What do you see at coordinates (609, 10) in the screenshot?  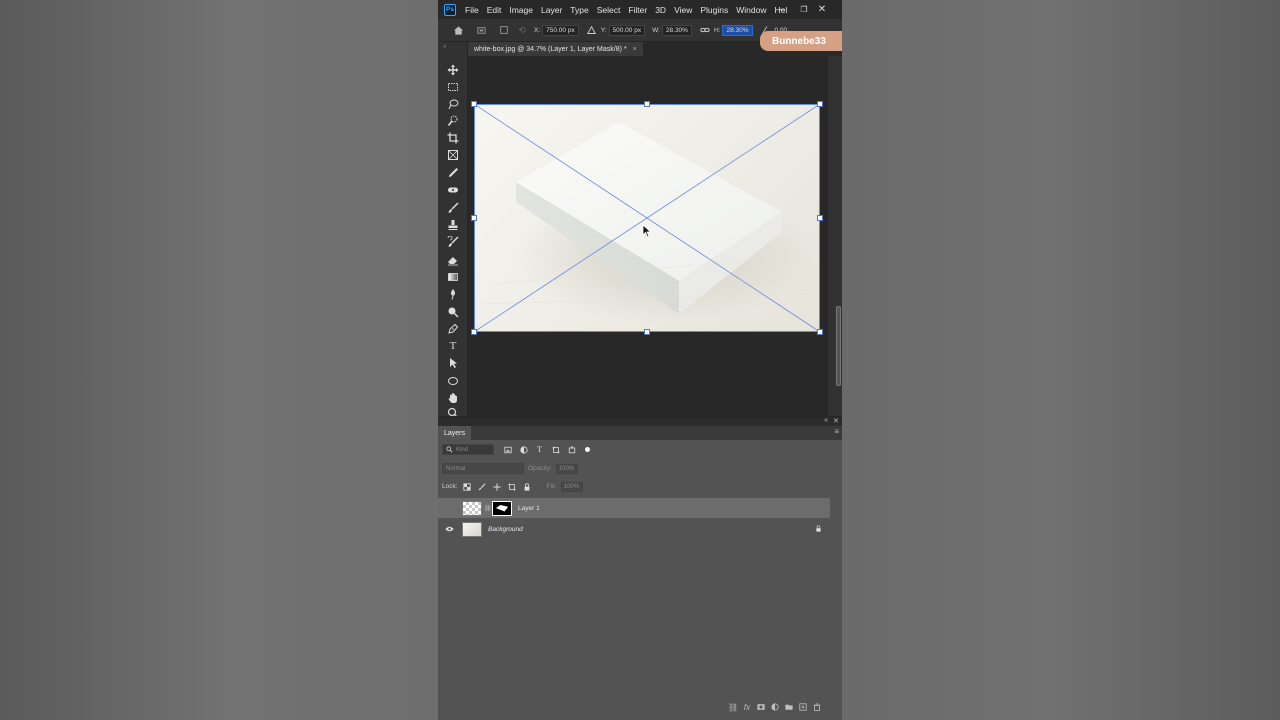 I see `menu-select: Select` at bounding box center [609, 10].